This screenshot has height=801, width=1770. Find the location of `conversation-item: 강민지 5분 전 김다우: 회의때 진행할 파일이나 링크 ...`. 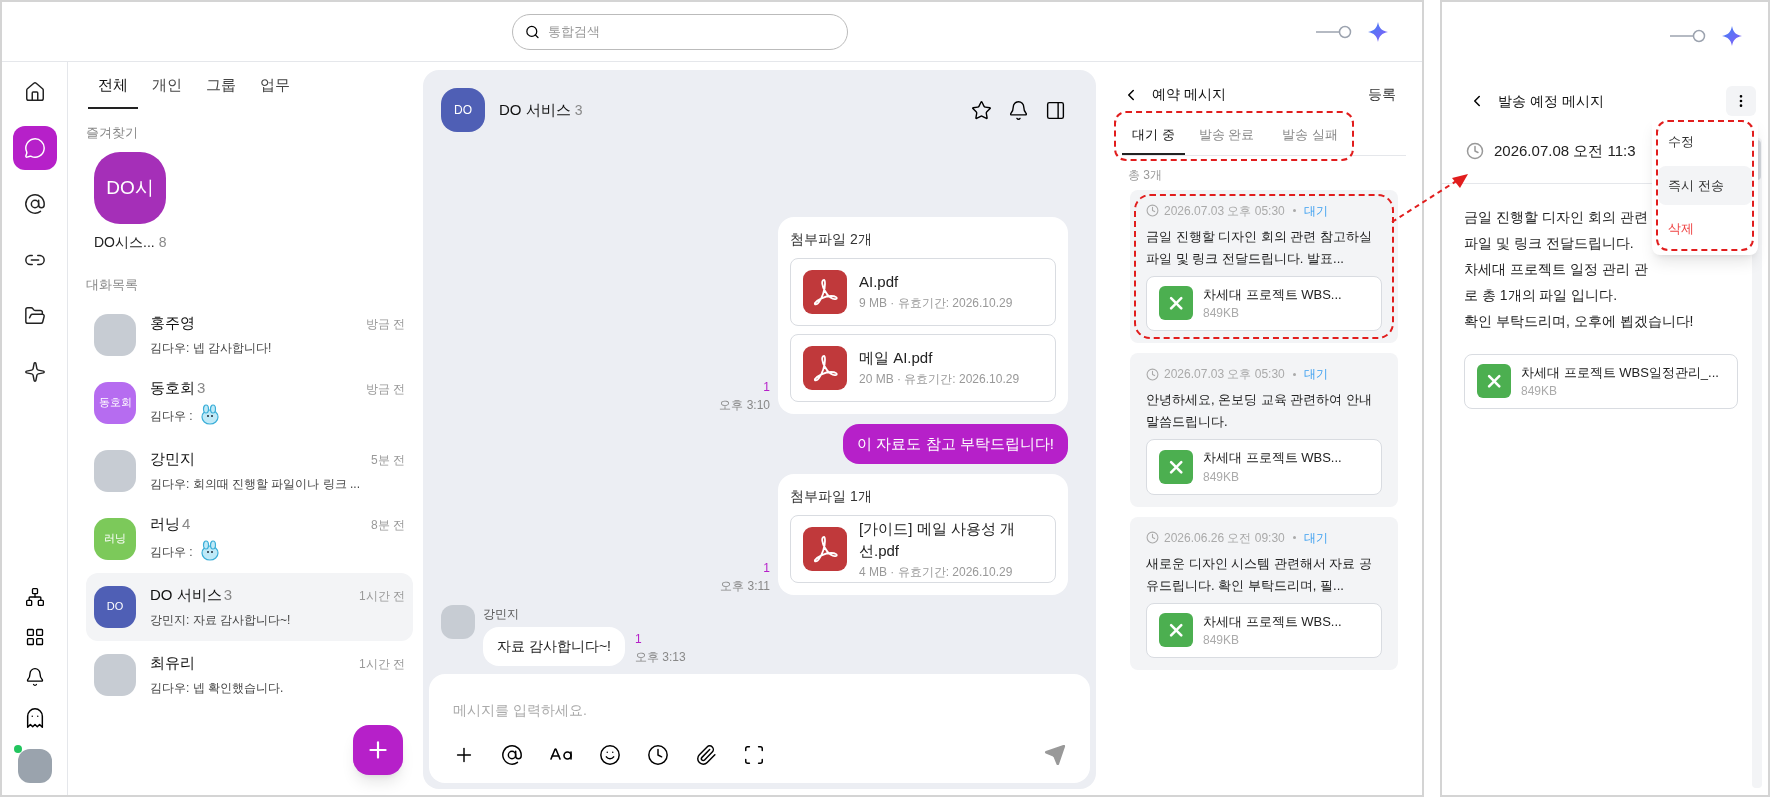

conversation-item: 강민지 5분 전 김다우: 회의때 진행할 파일이나 링크 ... is located at coordinates (249, 470).